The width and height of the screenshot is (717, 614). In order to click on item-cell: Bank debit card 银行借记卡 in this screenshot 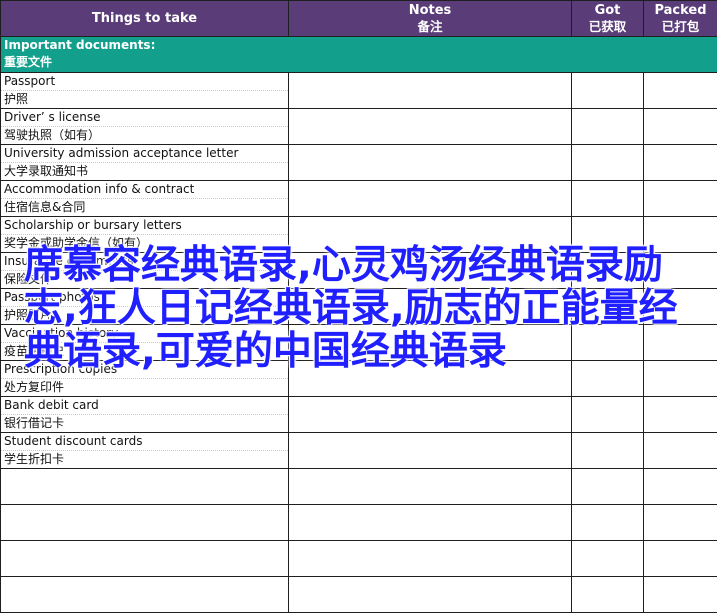, I will do `click(144, 414)`.